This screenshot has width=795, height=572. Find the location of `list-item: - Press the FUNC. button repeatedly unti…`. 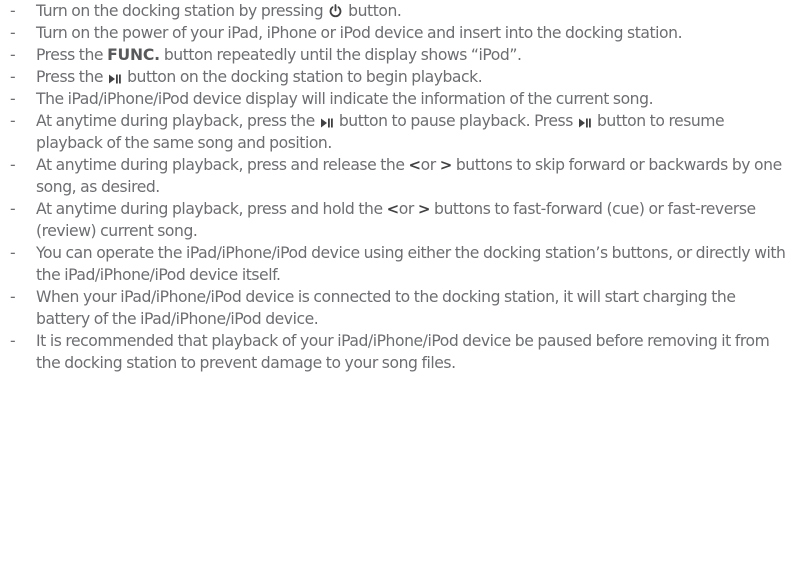

list-item: - Press the FUNC. button repeatedly unti… is located at coordinates (400, 55).